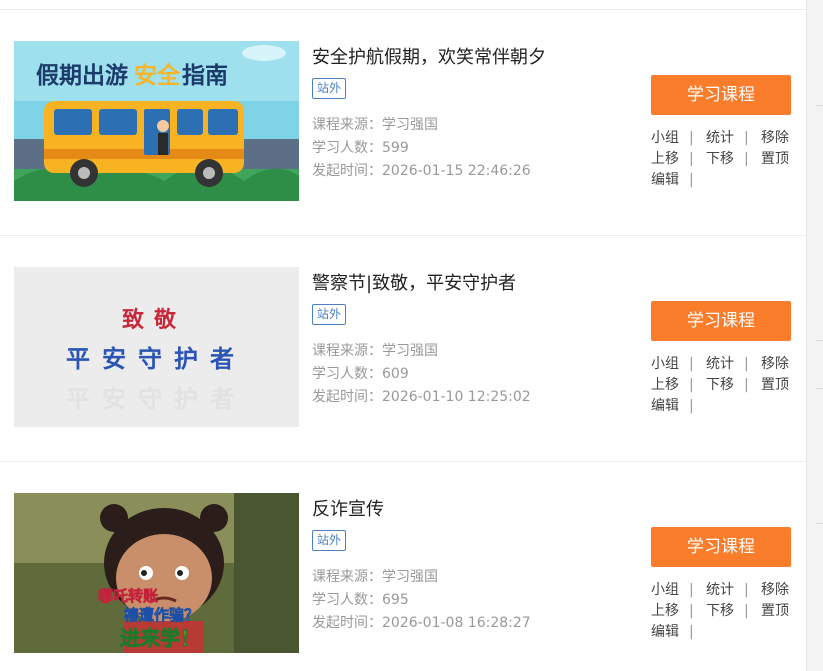  Describe the element at coordinates (421, 397) in the screenshot. I see `start-time: 发起时间：2026-01-10 12:25:02` at that location.